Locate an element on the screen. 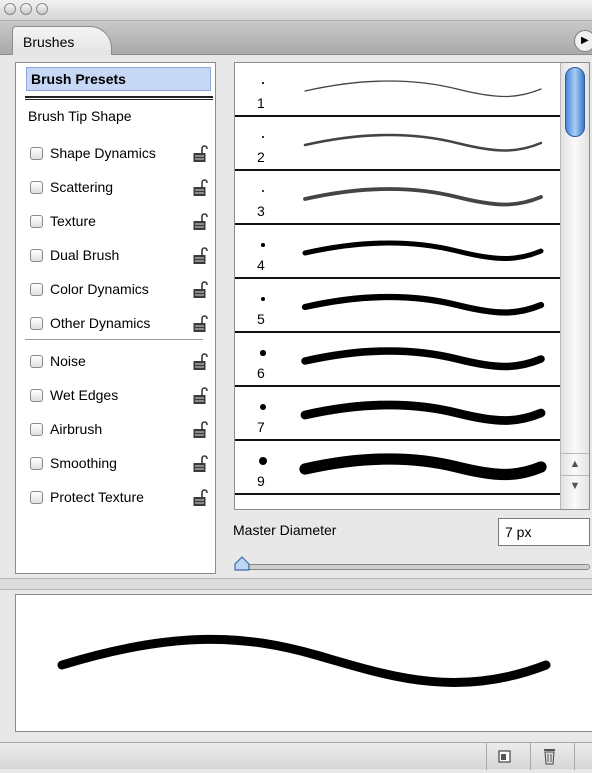 This screenshot has height=773, width=592. scrollbar-thumb is located at coordinates (575, 102).